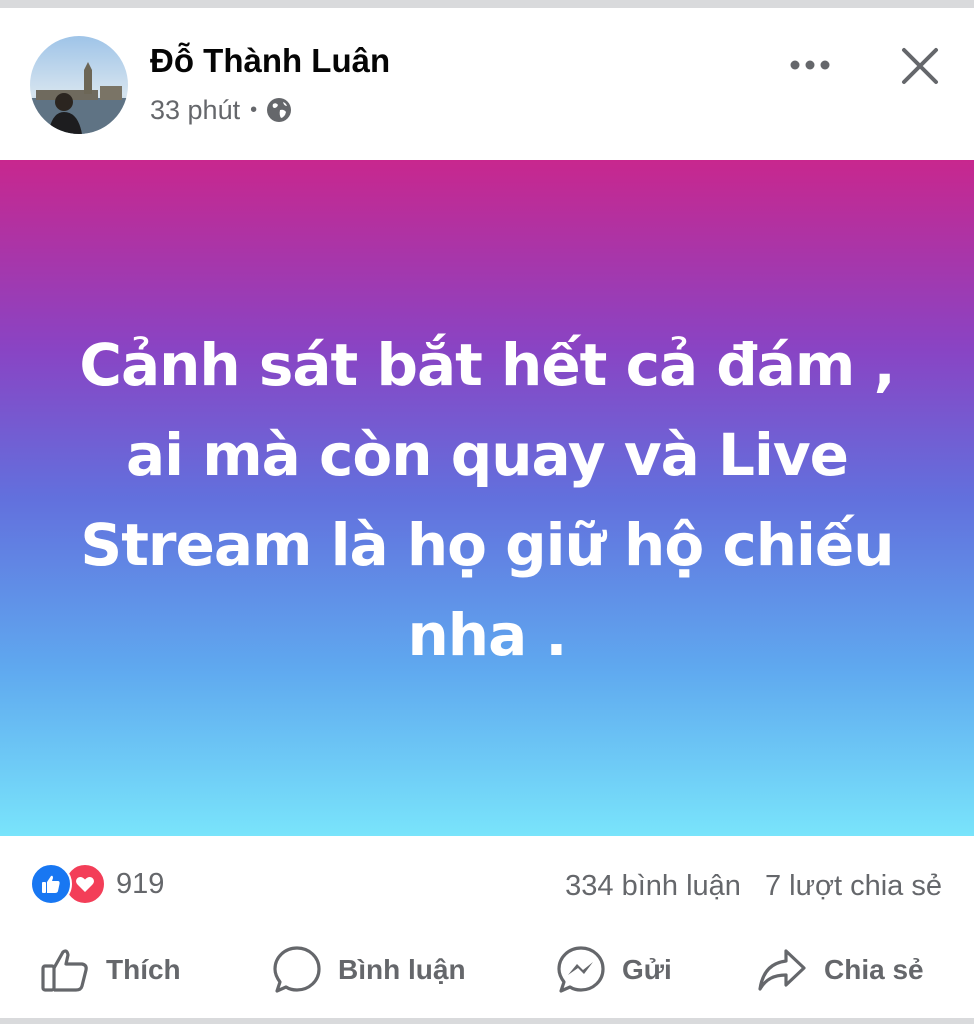 This screenshot has height=1024, width=974. I want to click on messenger-icon, so click(581, 970).